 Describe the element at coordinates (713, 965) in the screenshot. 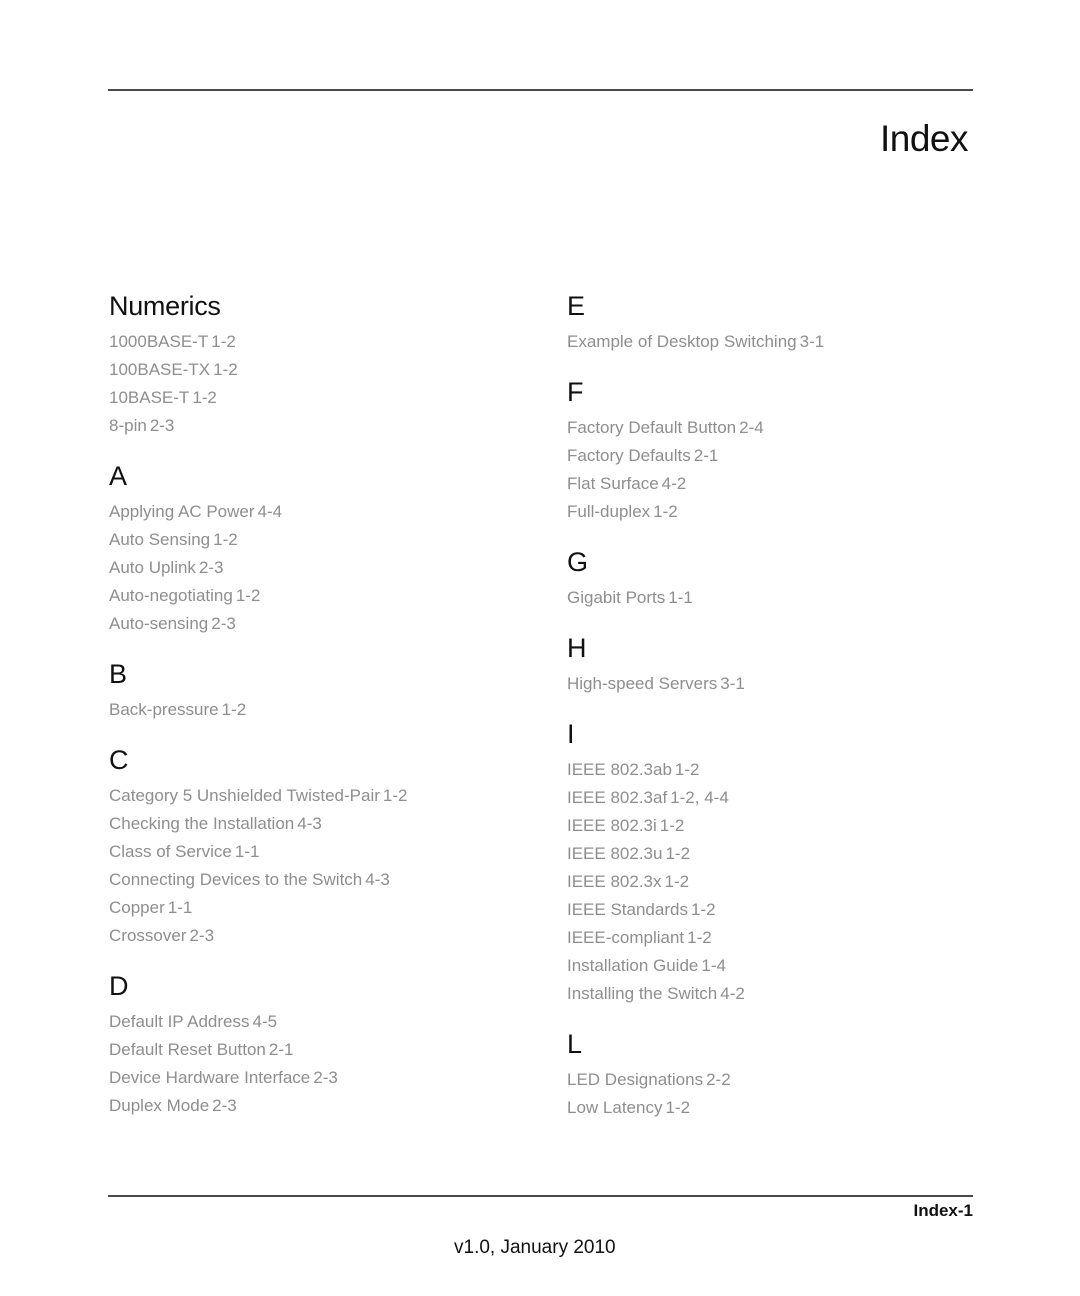

I see `entry-page-link: 1-4` at that location.